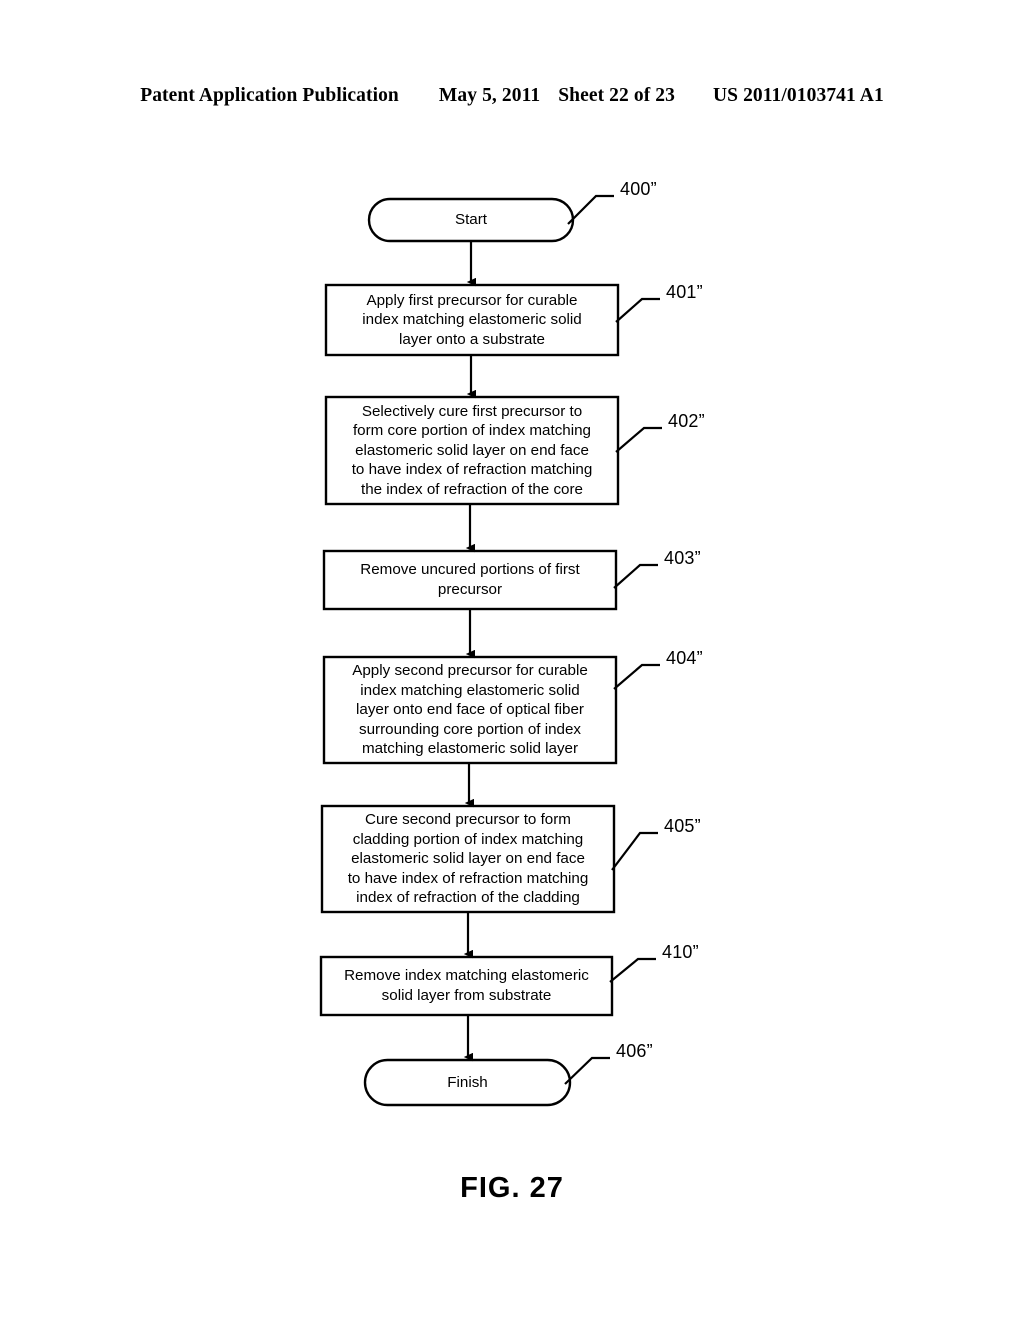  I want to click on figure-caption: FIG. 27, so click(512, 1188).